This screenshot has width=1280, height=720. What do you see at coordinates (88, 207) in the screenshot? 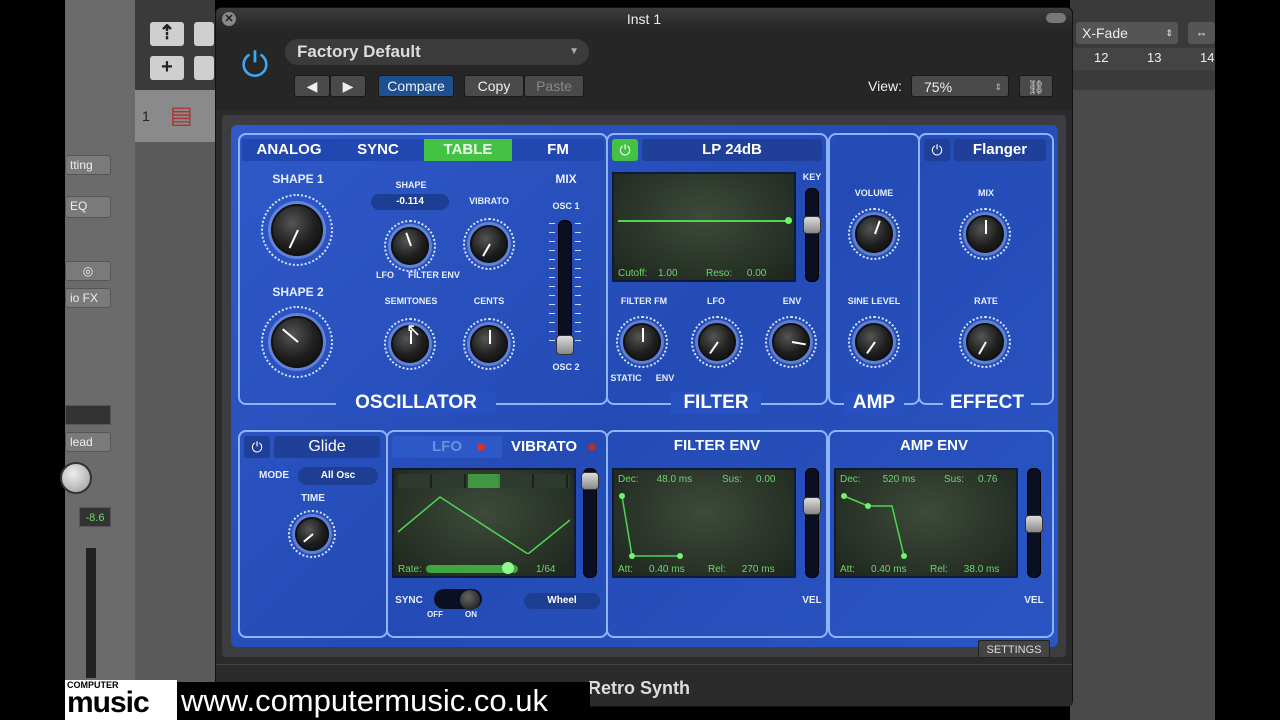
I see `eq-label: EQ` at bounding box center [88, 207].